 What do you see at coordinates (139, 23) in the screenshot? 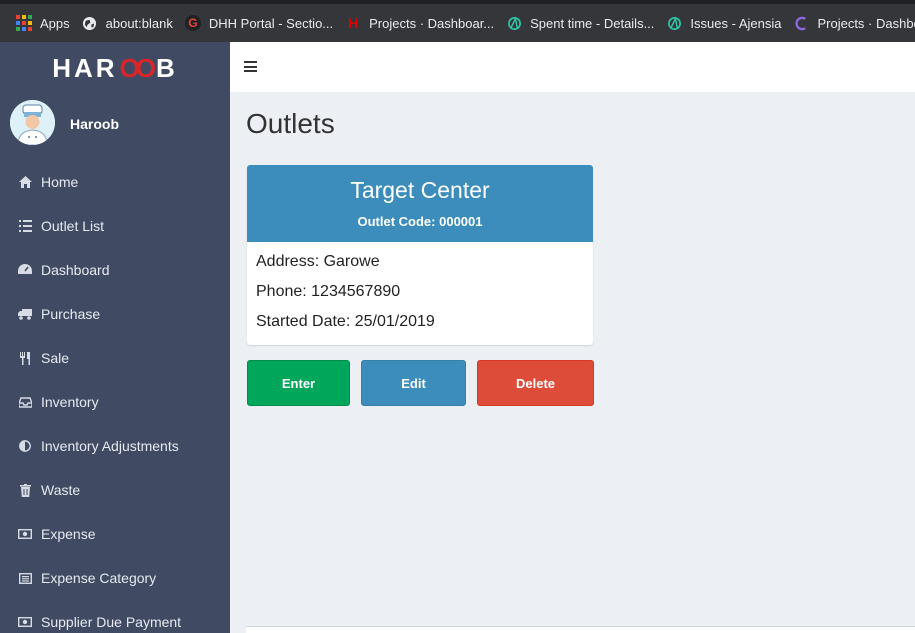
I see `bookmark-label: about:blank` at bounding box center [139, 23].